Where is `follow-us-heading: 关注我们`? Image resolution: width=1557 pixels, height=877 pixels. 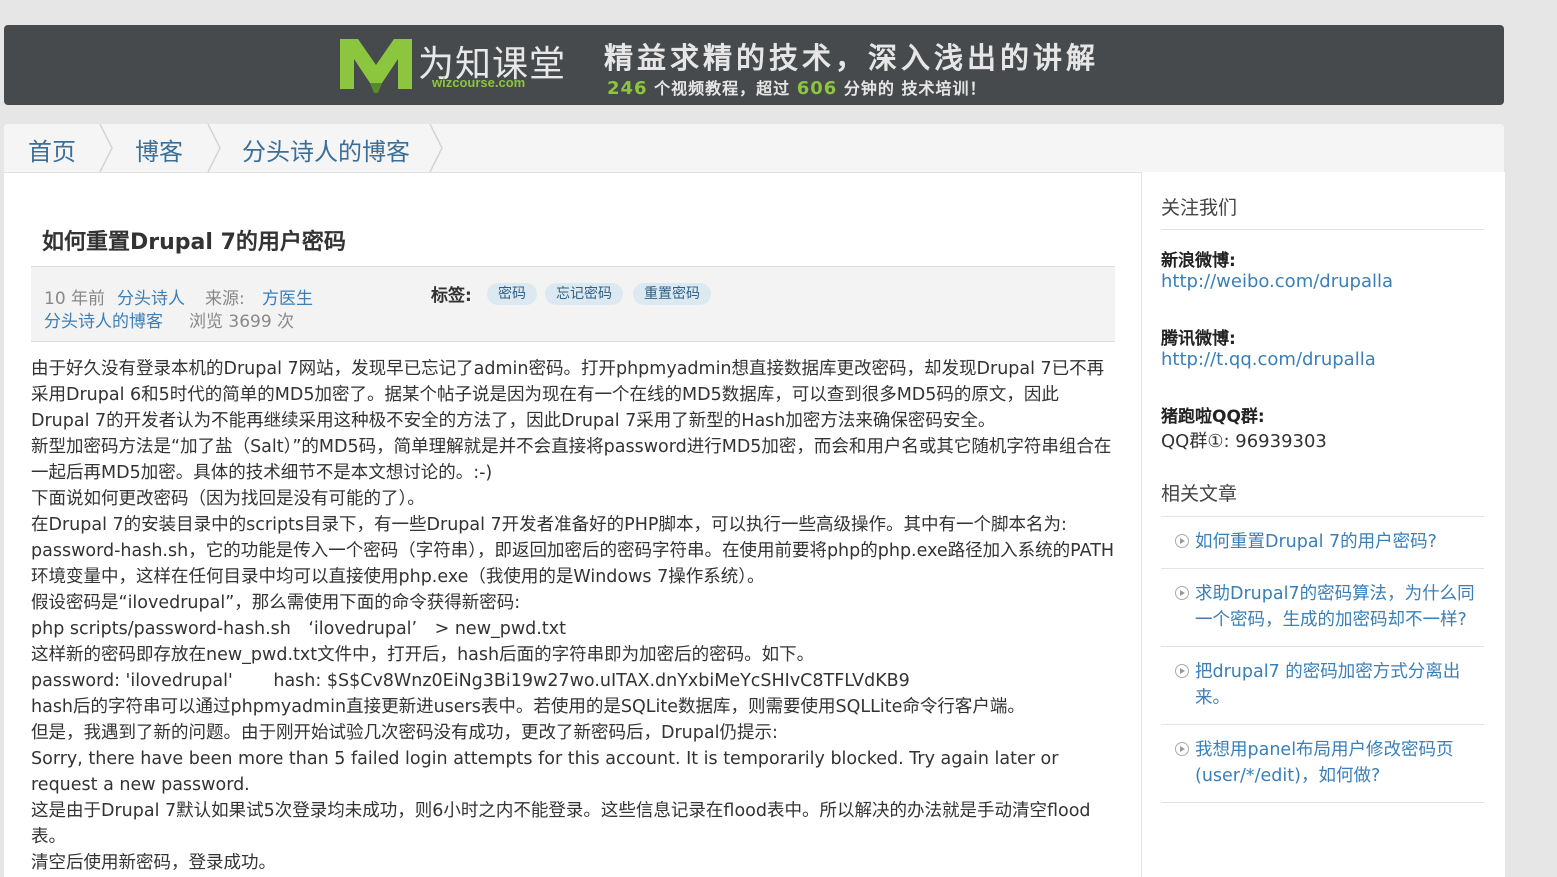
follow-us-heading: 关注我们 is located at coordinates (1199, 208).